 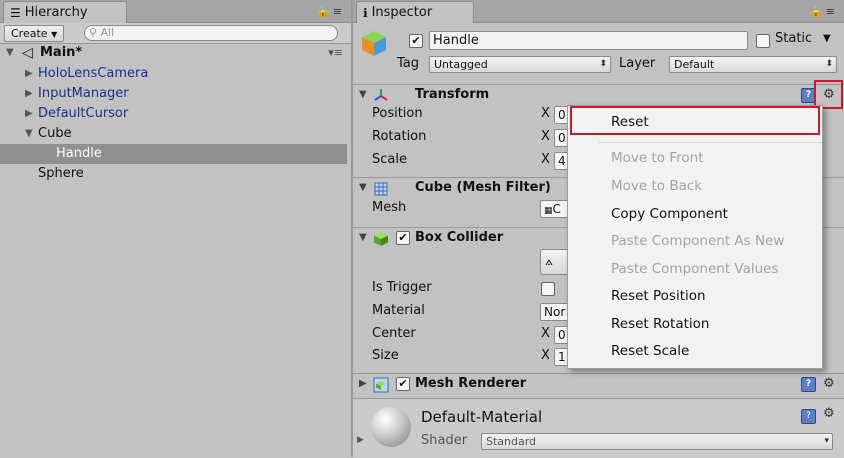 What do you see at coordinates (826, 441) in the screenshot?
I see `chevron-down-icon: ▾` at bounding box center [826, 441].